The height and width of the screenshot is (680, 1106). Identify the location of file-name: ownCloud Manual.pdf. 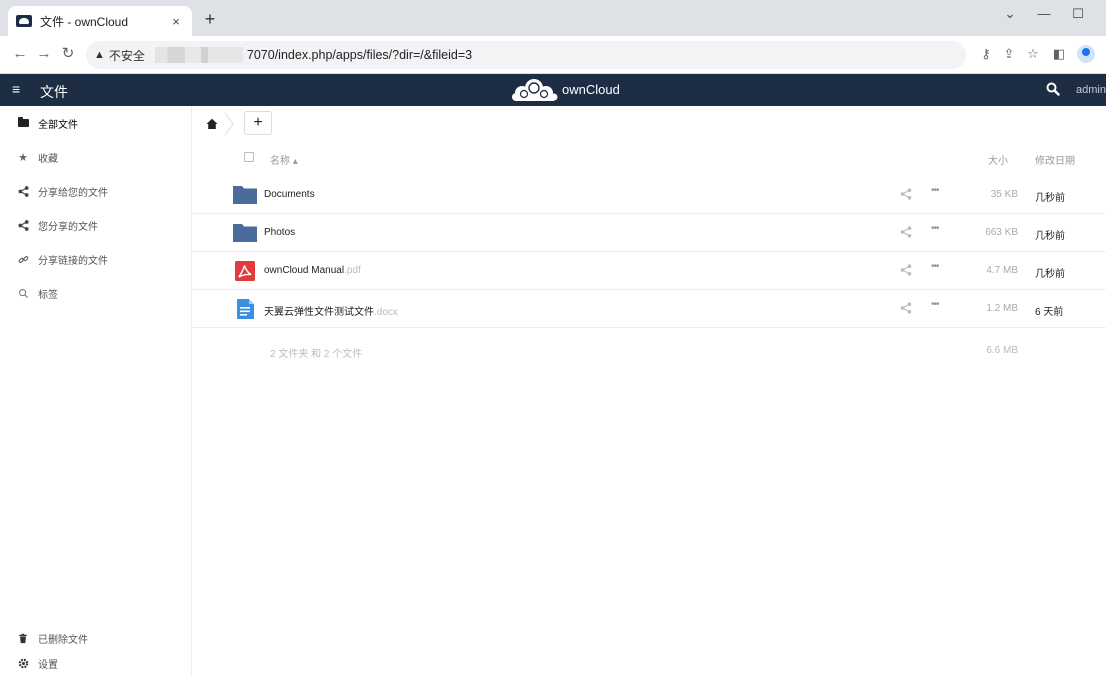
(312, 270).